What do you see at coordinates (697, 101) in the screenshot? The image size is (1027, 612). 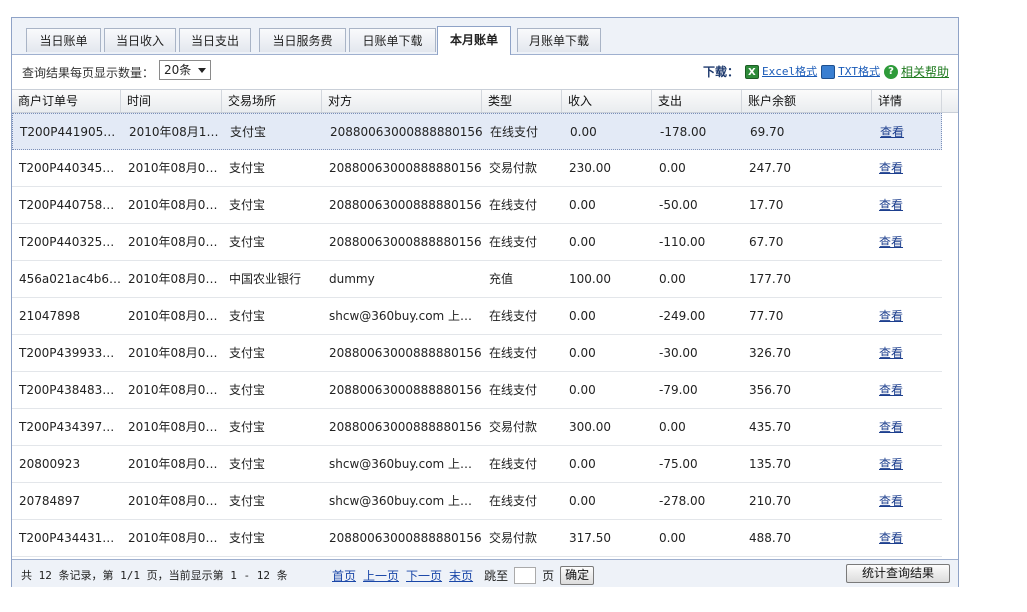 I see `header-expense: 支出` at bounding box center [697, 101].